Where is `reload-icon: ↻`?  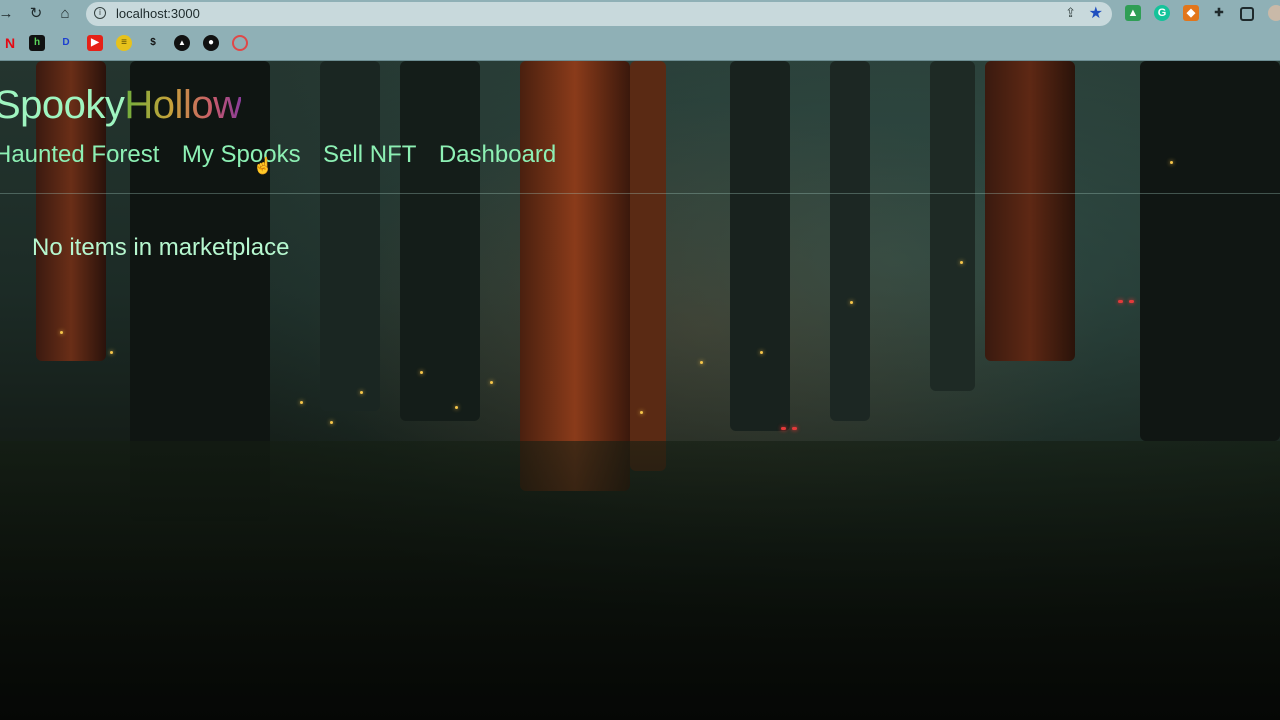 reload-icon: ↻ is located at coordinates (36, 14).